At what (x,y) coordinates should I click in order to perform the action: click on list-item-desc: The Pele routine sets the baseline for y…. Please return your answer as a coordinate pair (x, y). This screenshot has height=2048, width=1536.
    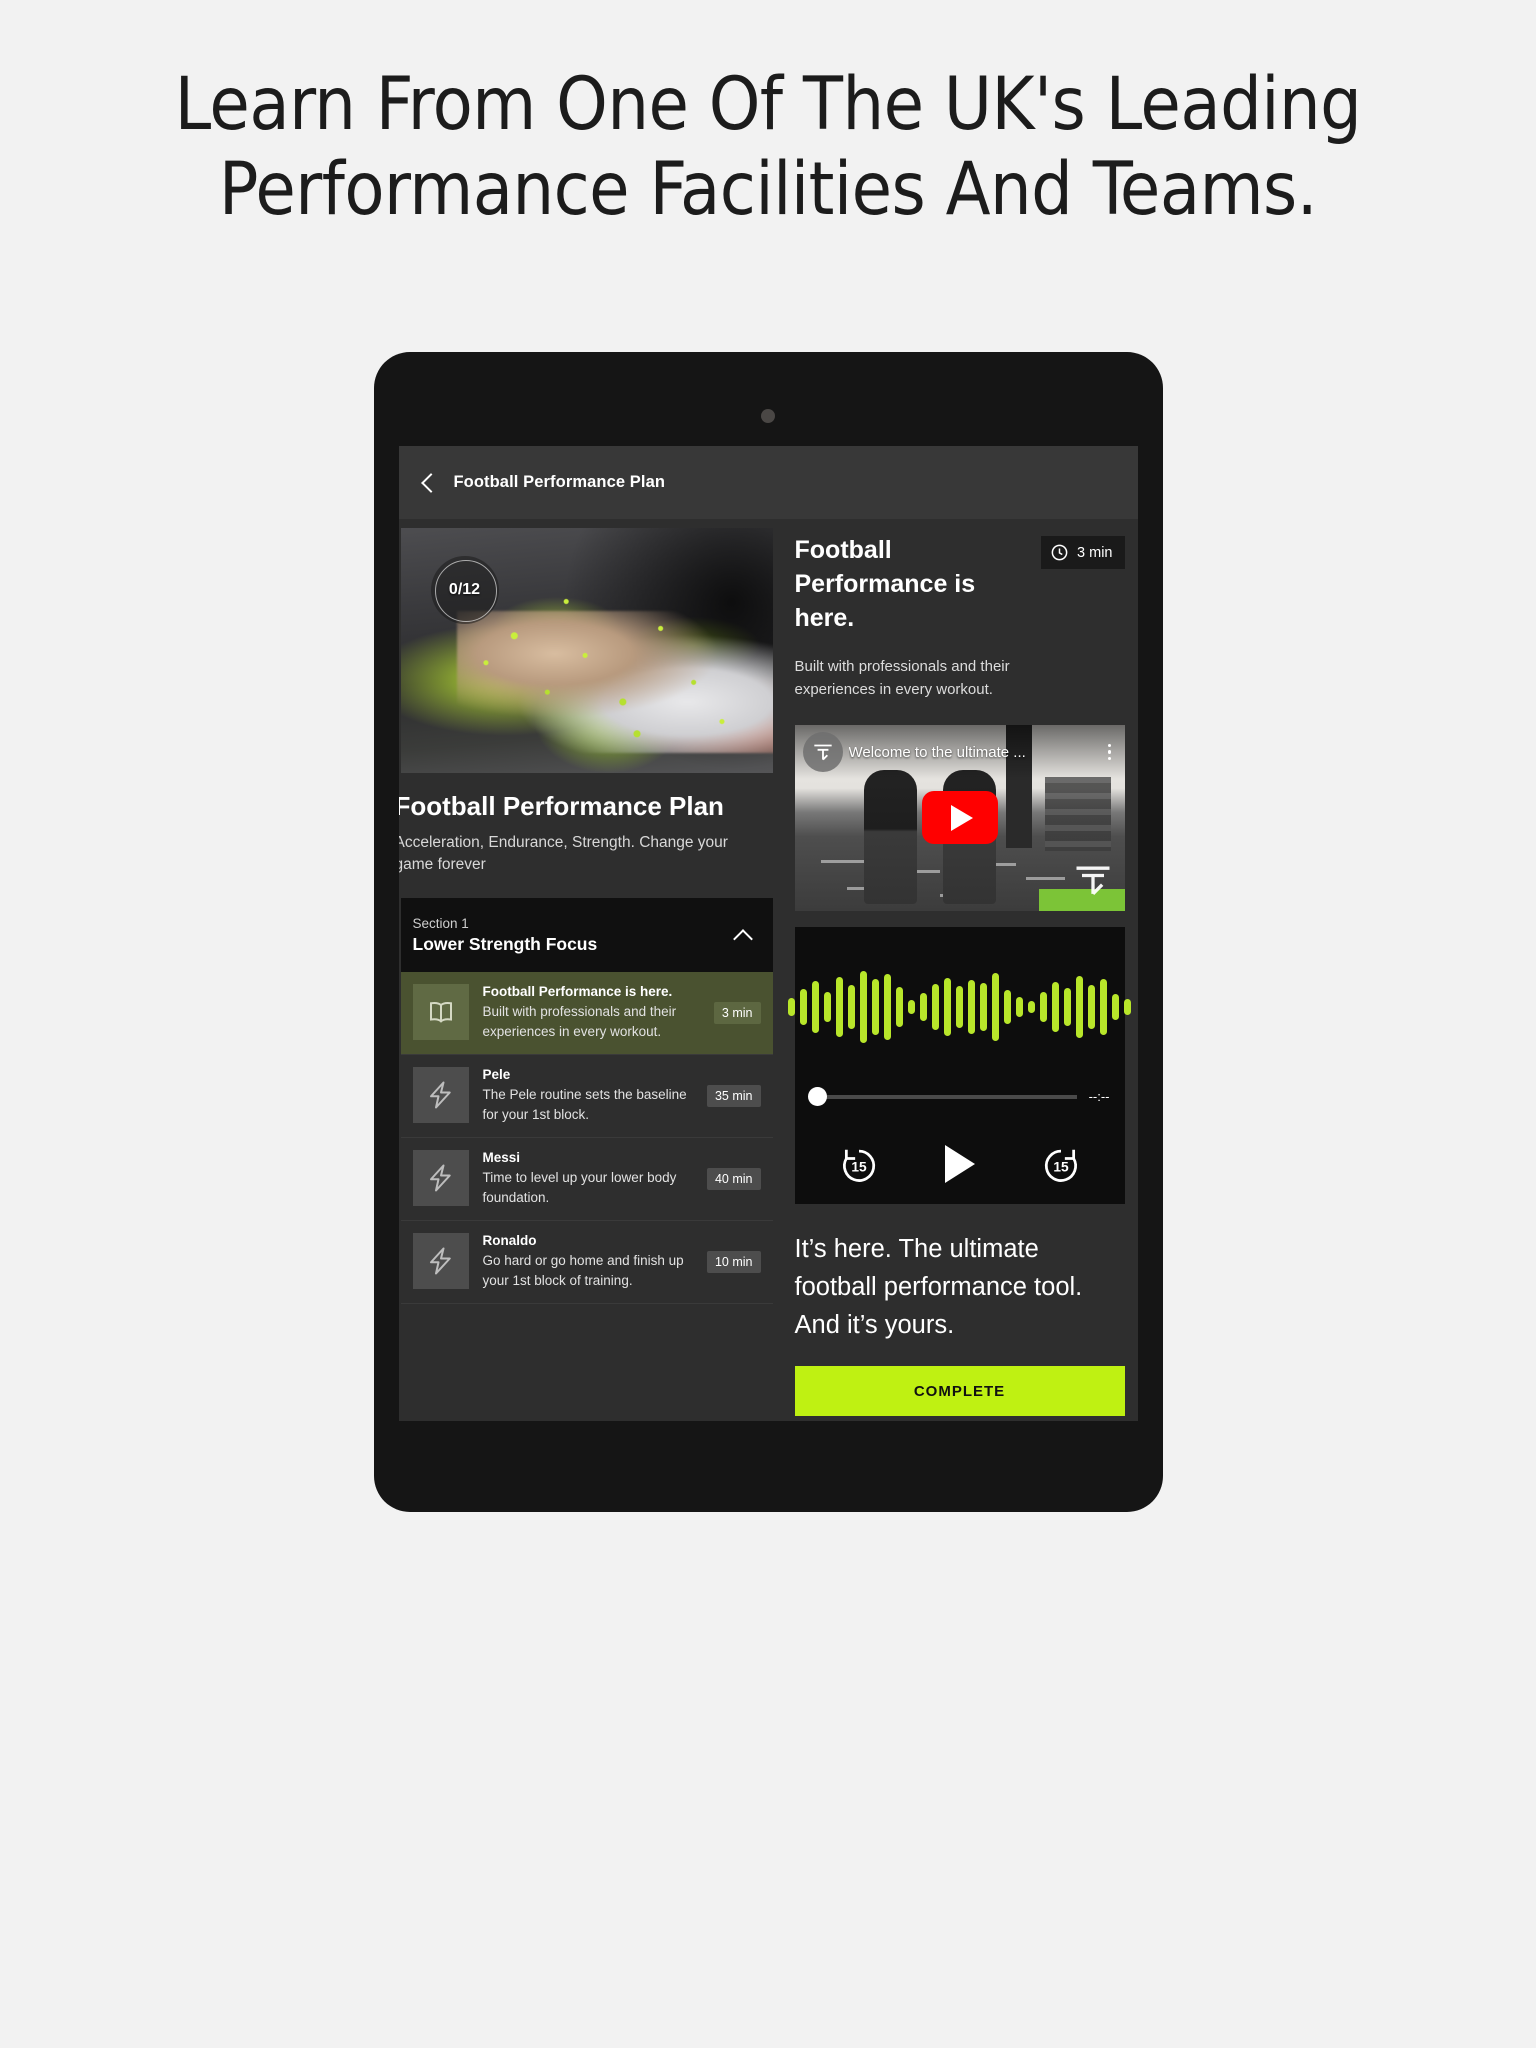
    Looking at the image, I should click on (584, 1104).